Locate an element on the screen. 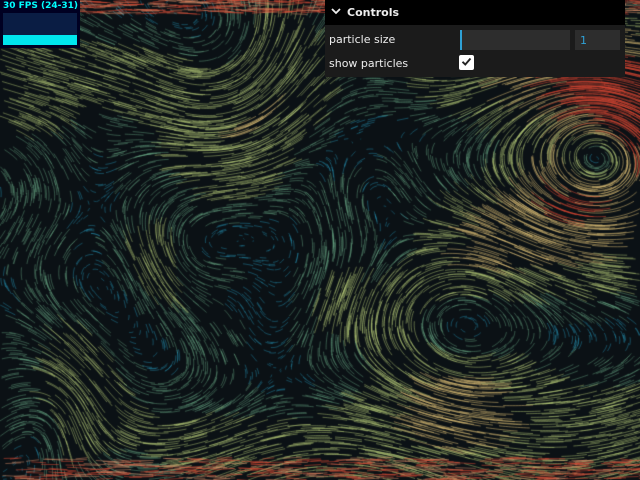 Image resolution: width=640 pixels, height=480 pixels. particle-size-slider is located at coordinates (515, 40).